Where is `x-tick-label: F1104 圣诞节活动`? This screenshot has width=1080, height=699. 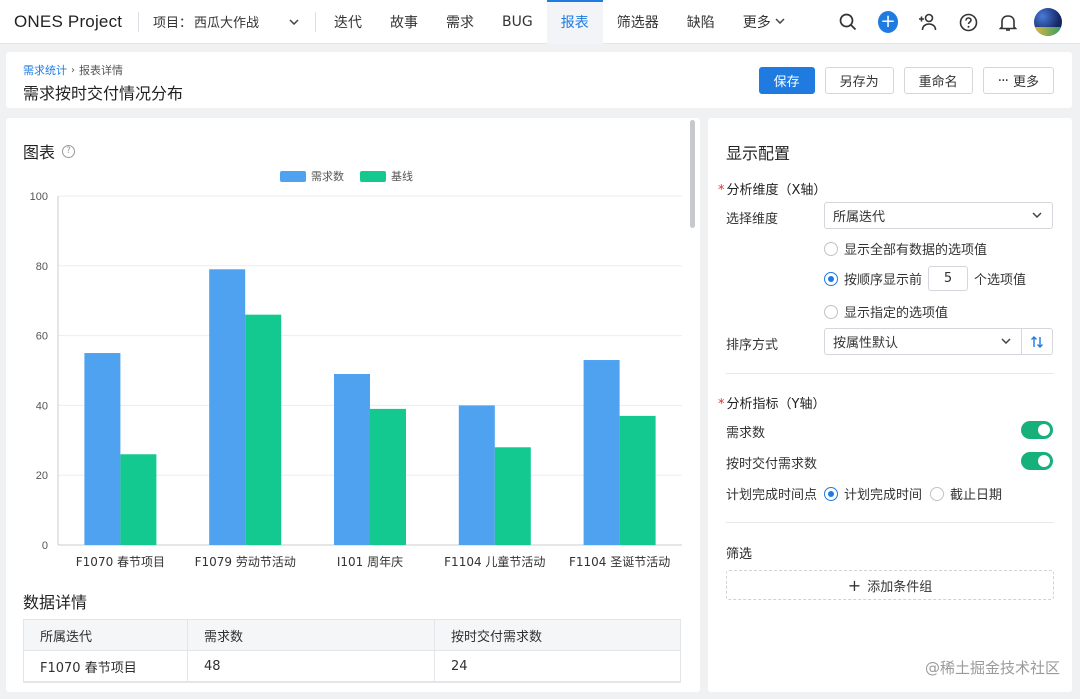
x-tick-label: F1104 圣诞节活动 is located at coordinates (619, 562).